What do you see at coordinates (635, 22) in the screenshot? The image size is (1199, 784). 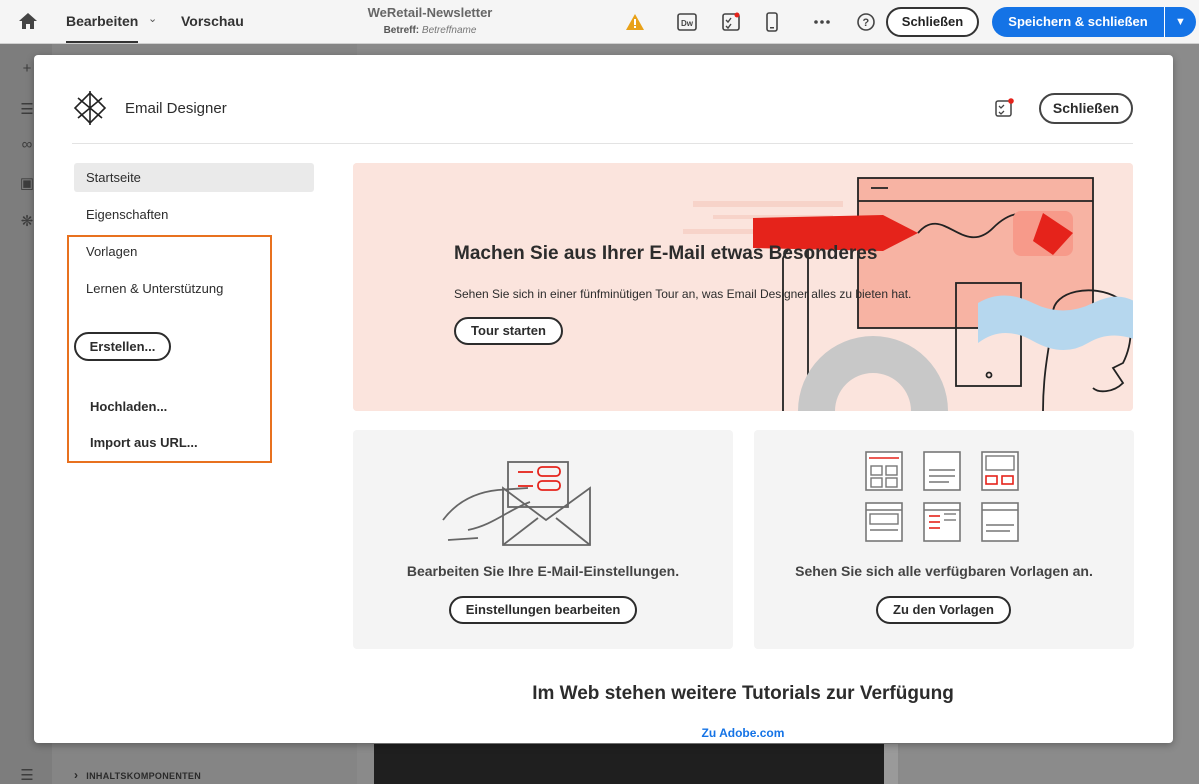 I see `warning-icon` at bounding box center [635, 22].